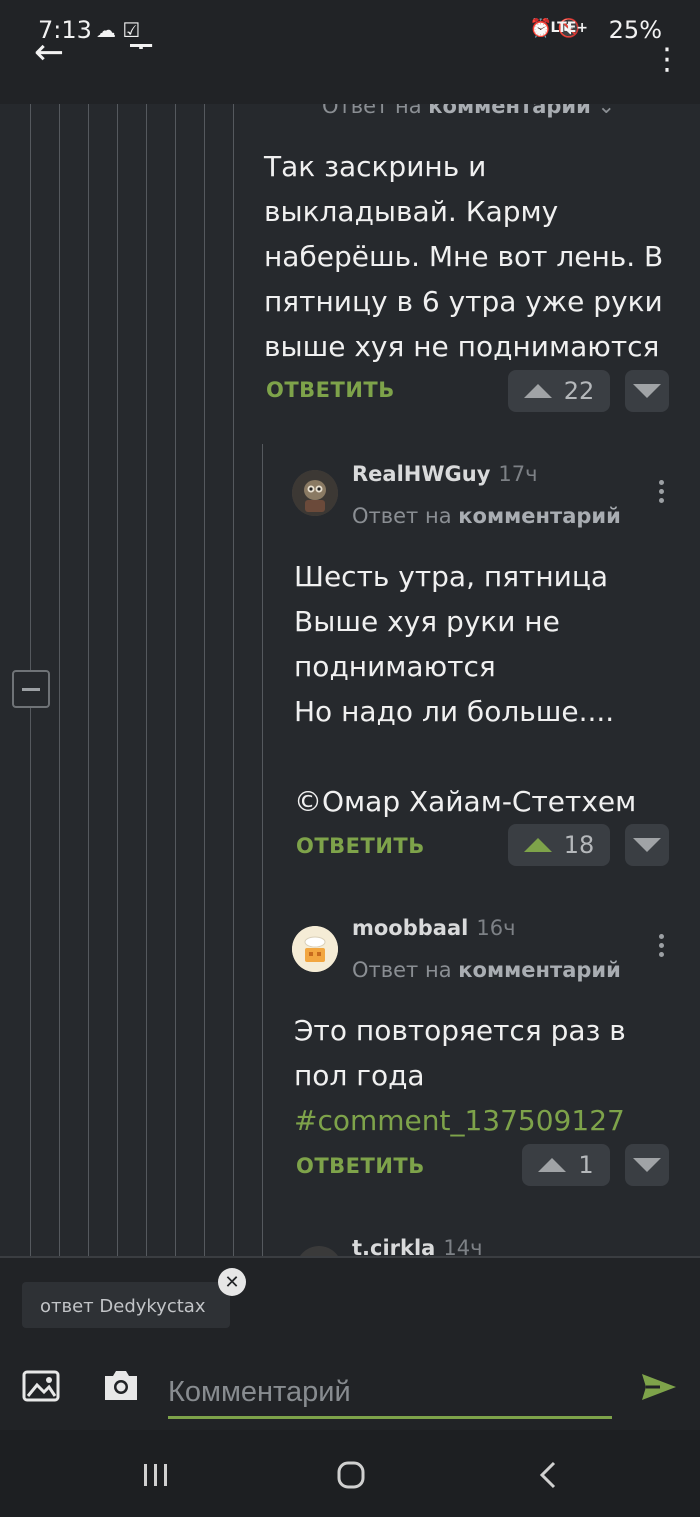 The width and height of the screenshot is (700, 1517). What do you see at coordinates (31, 689) in the screenshot?
I see `collapse-thread-button` at bounding box center [31, 689].